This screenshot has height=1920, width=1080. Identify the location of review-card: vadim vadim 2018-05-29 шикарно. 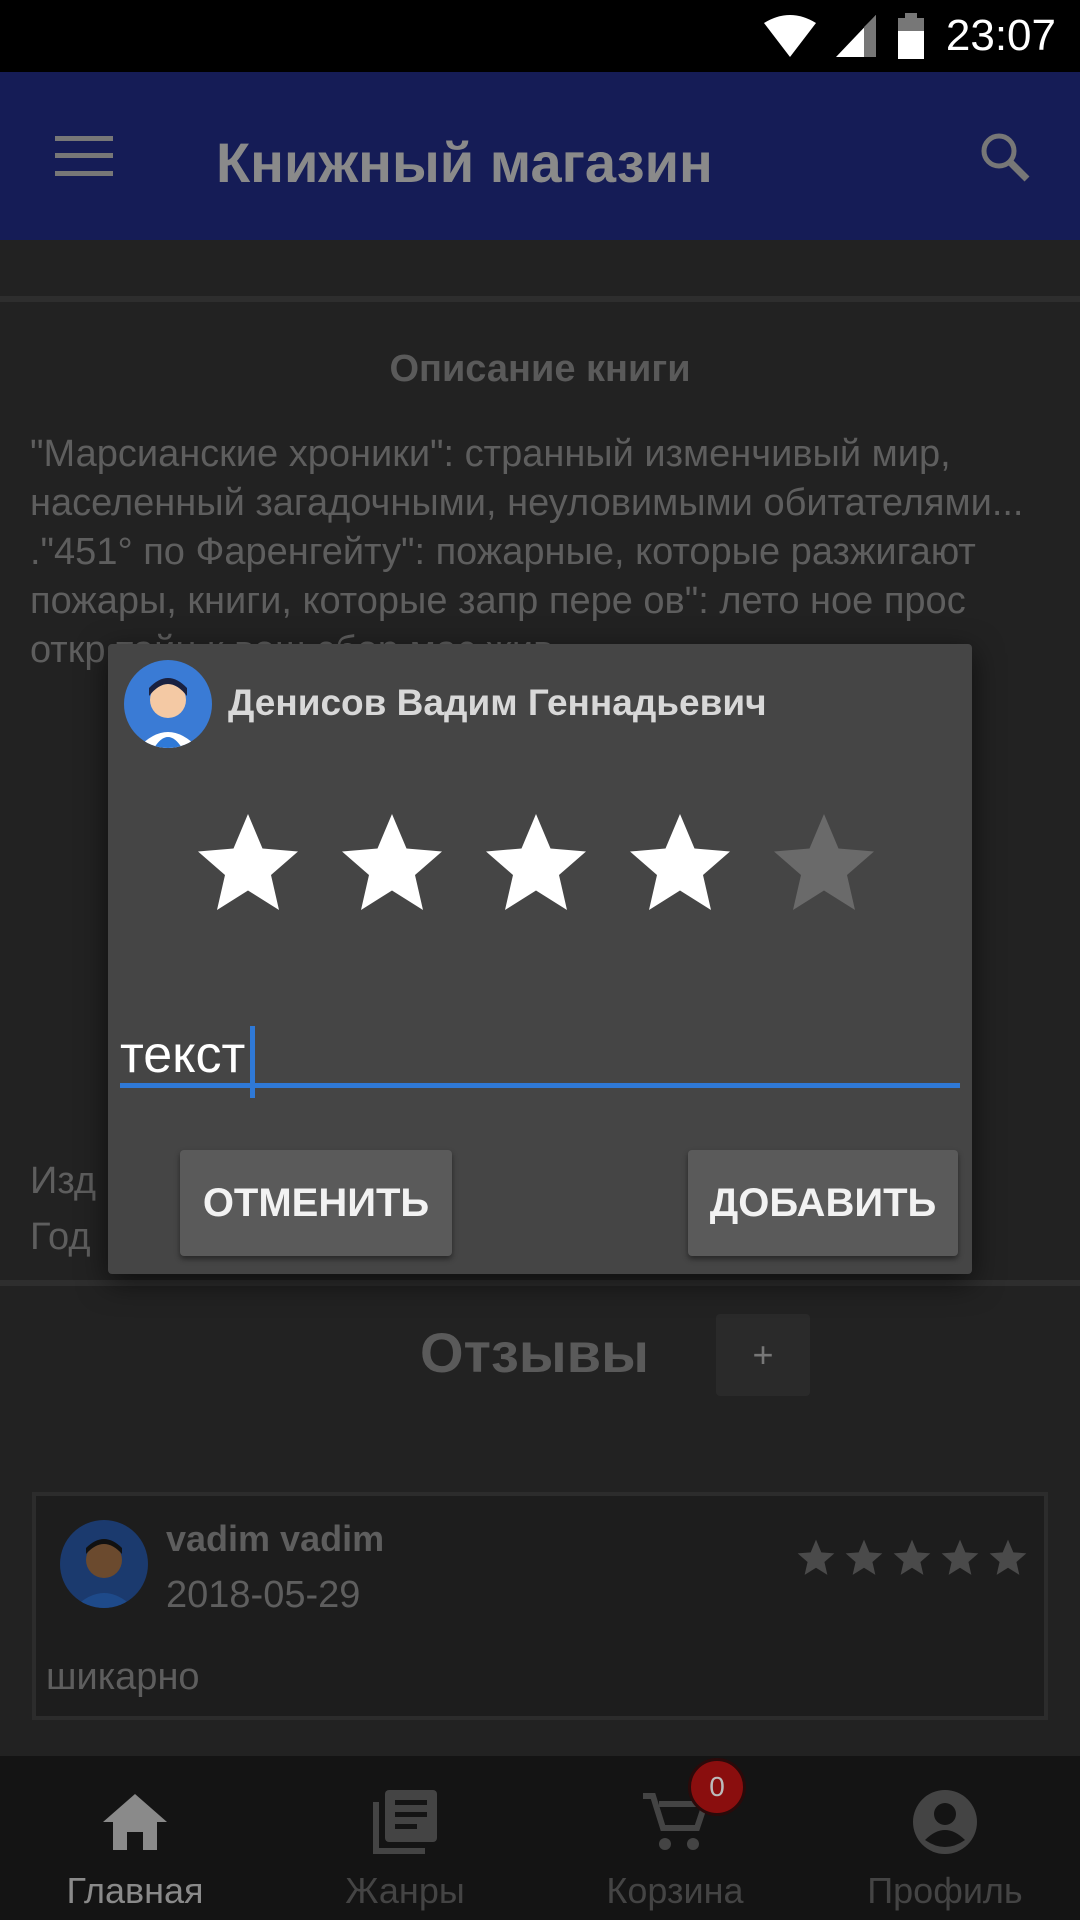
(540, 1606).